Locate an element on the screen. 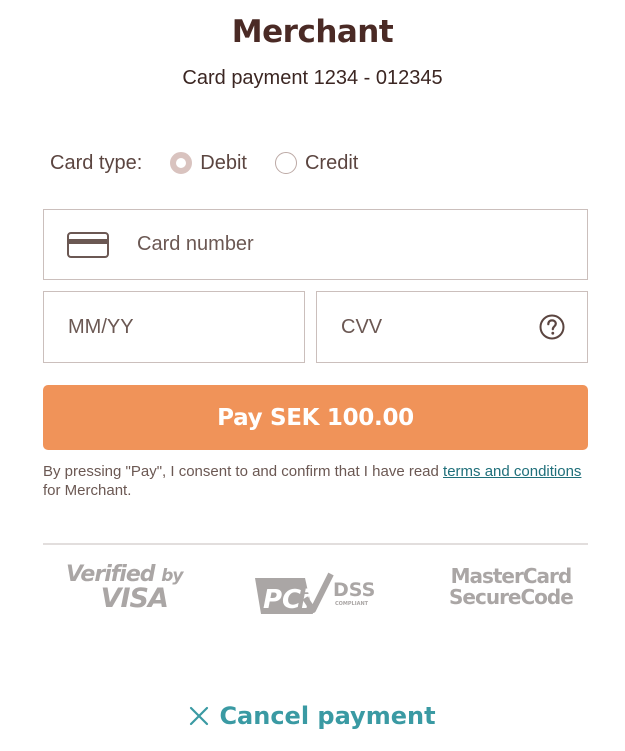 Image resolution: width=625 pixels, height=751 pixels. card-number-field-container is located at coordinates (315, 244).